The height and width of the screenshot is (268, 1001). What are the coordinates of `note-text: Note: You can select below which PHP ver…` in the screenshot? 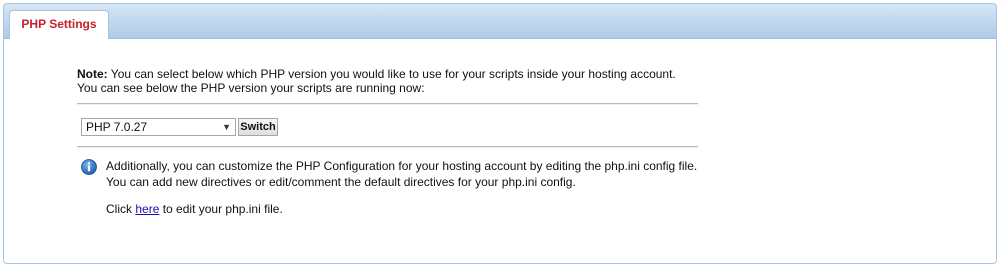 It's located at (397, 81).